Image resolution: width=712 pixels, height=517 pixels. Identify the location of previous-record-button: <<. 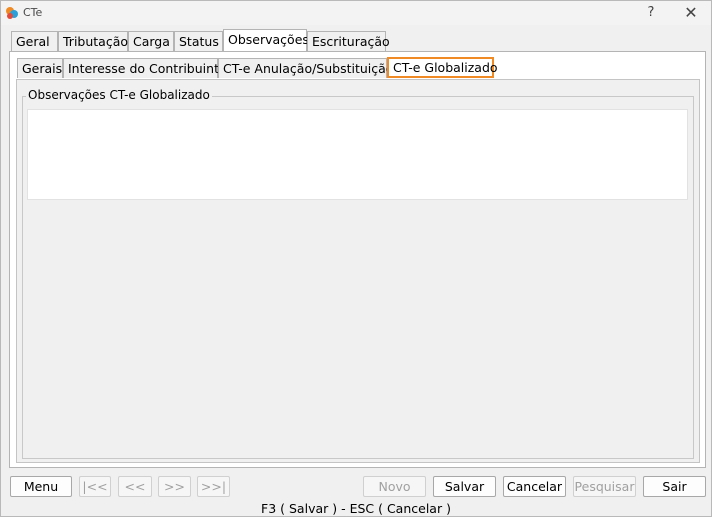
(135, 486).